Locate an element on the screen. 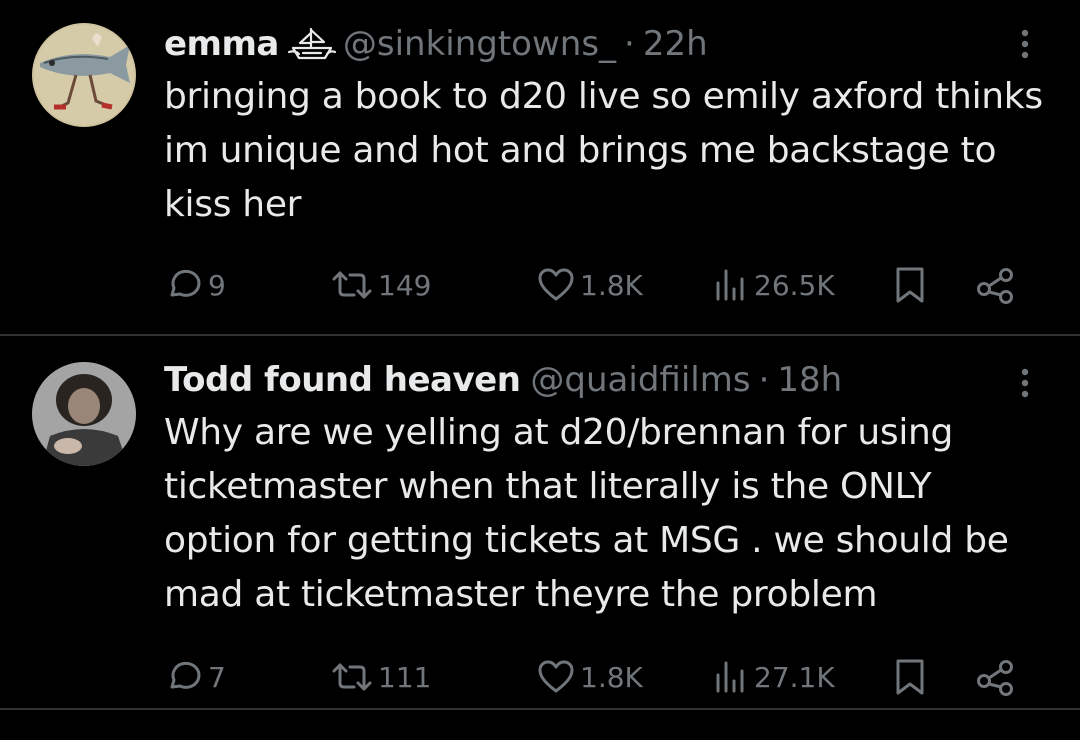  display-name: Todd found heaven is located at coordinates (342, 380).